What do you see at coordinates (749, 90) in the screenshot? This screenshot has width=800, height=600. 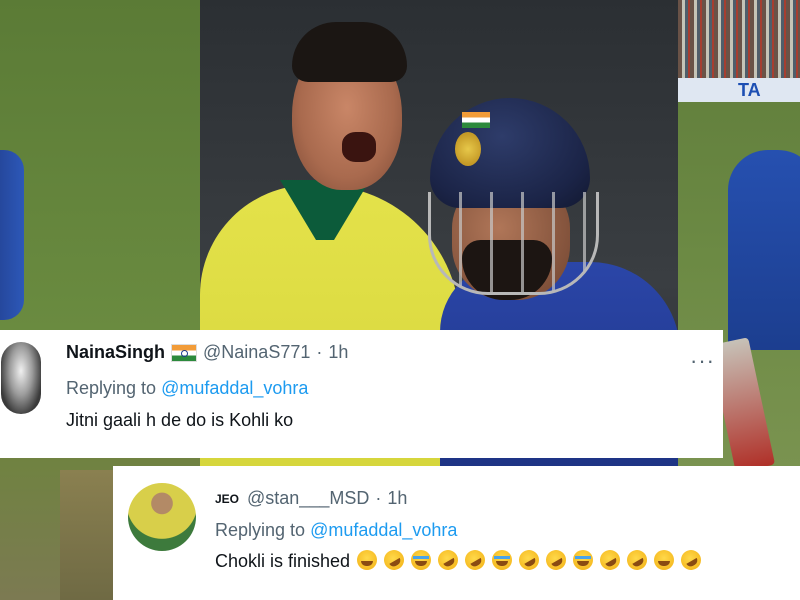 I see `ad-board-text: TA` at bounding box center [749, 90].